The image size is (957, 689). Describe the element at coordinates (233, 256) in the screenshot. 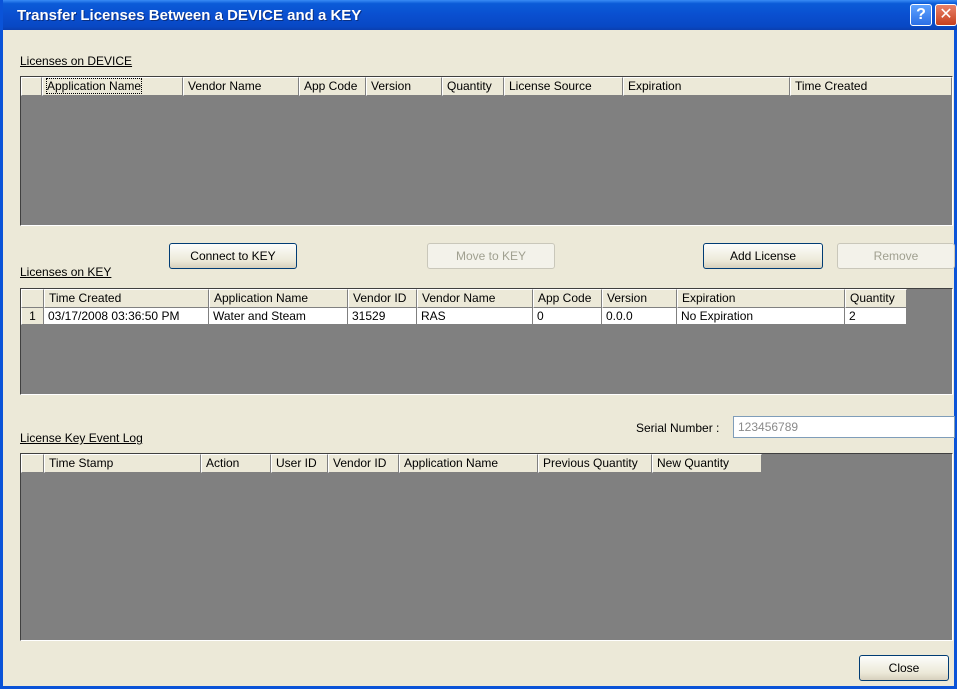

I see `connect-to-key-button: Connect to KEY` at that location.